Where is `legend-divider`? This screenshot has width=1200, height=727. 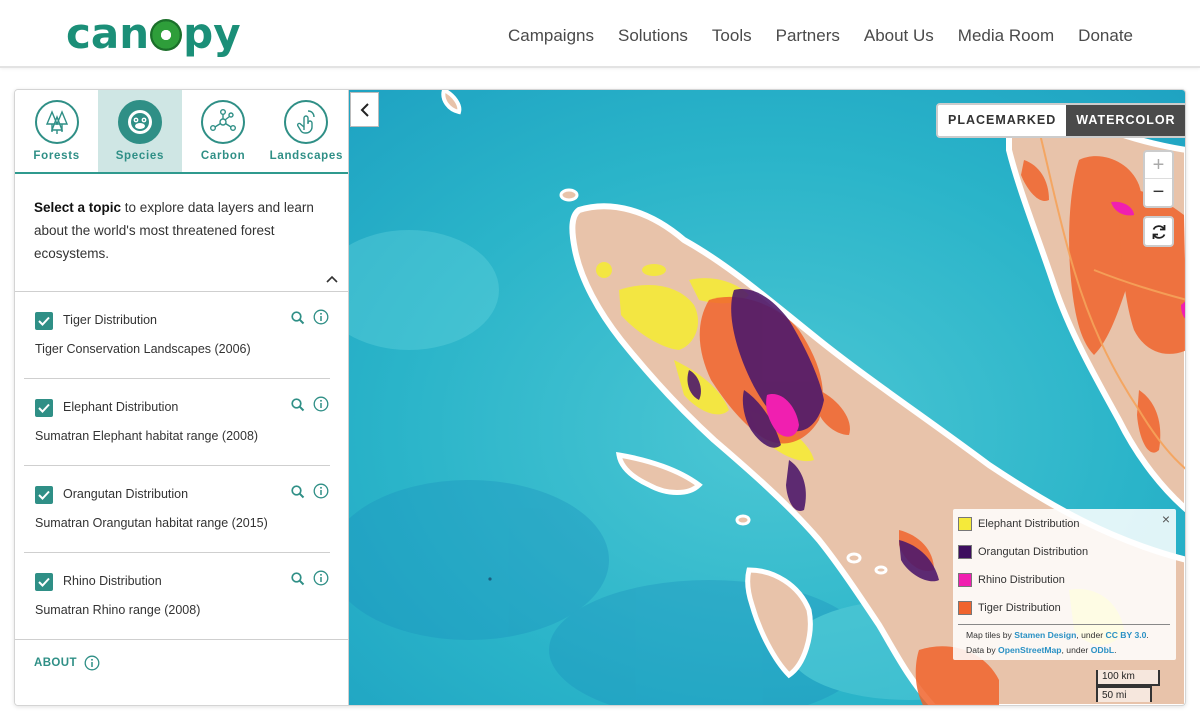
legend-divider is located at coordinates (1064, 624).